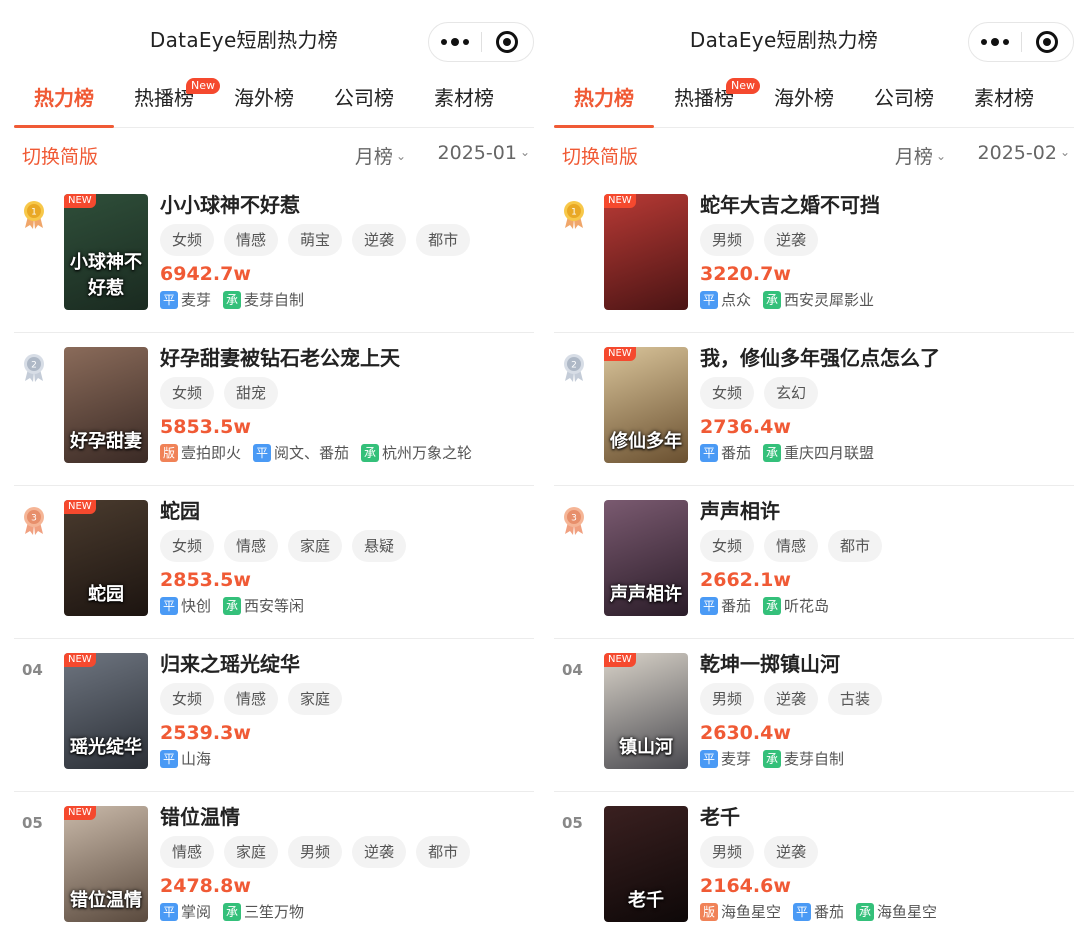 The height and width of the screenshot is (940, 1080). Describe the element at coordinates (205, 427) in the screenshot. I see `heat-value: 5853.5w` at that location.